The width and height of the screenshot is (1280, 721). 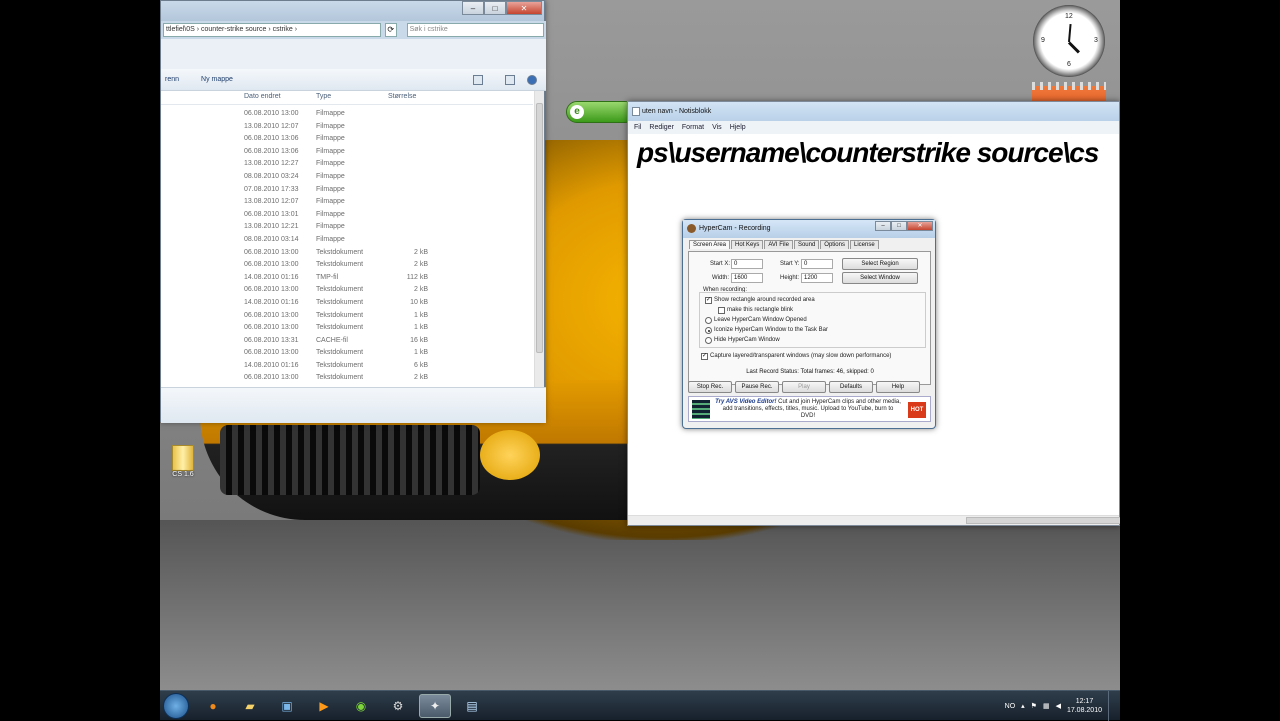 What do you see at coordinates (874, 520) in the screenshot?
I see `horizontal-scrollbar` at bounding box center [874, 520].